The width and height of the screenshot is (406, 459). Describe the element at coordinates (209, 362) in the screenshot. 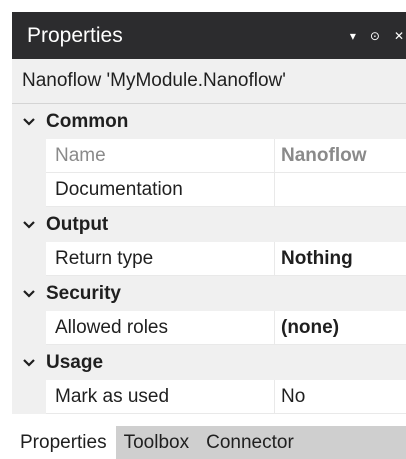

I see `category-usage: Usage` at that location.